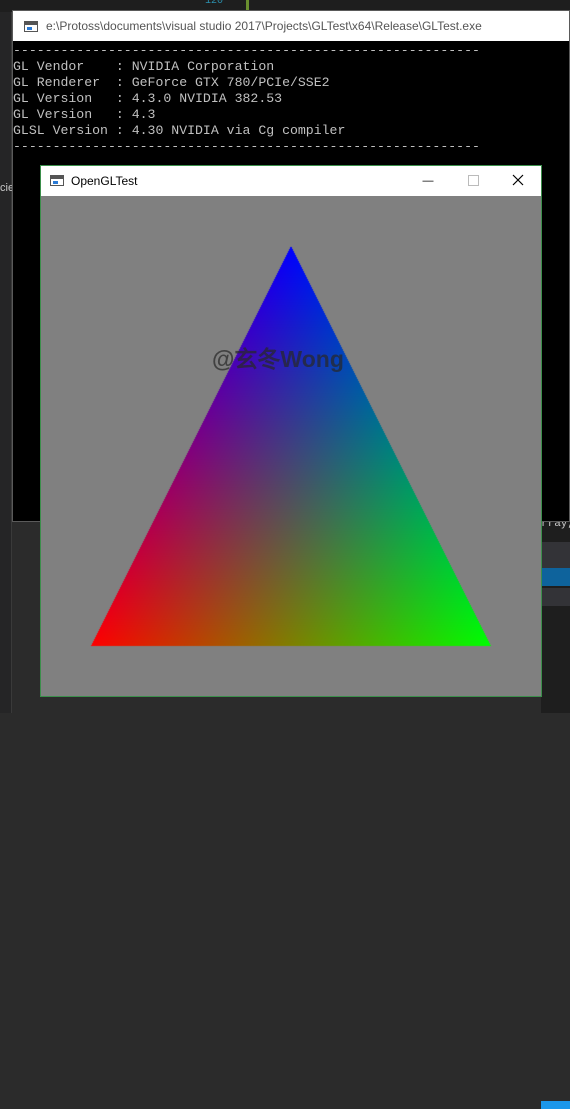 The width and height of the screenshot is (570, 1109). What do you see at coordinates (57, 180) in the screenshot?
I see `opengl-app-icon` at bounding box center [57, 180].